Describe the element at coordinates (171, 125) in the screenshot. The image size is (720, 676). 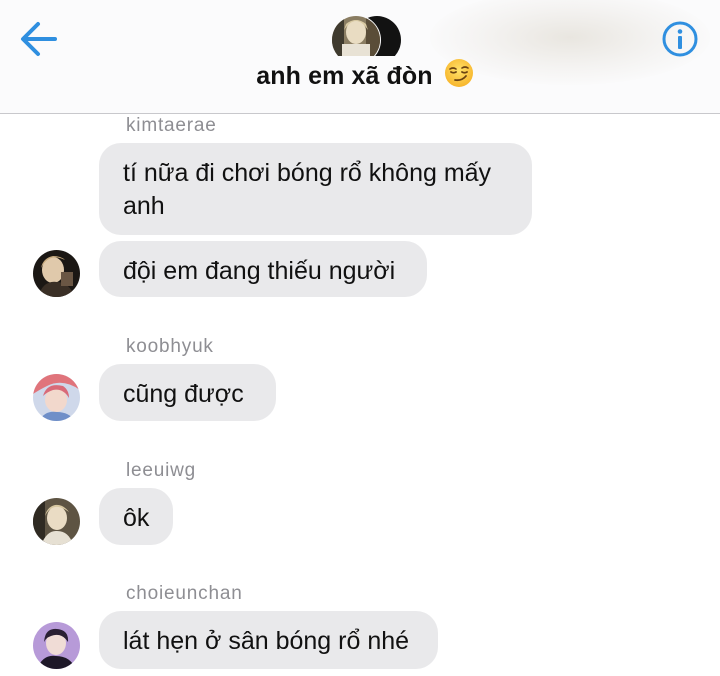
I see `sender-name: kimtaerae` at that location.